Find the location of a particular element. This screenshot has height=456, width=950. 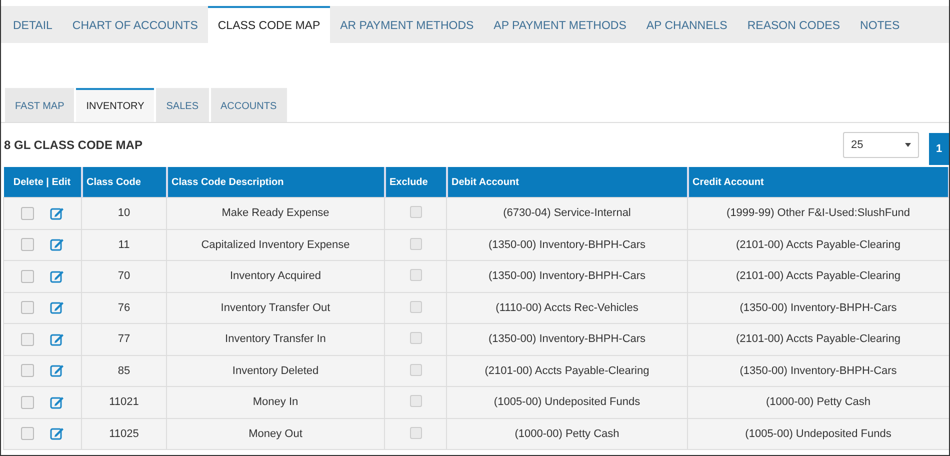

table-cell: 76 is located at coordinates (124, 308).